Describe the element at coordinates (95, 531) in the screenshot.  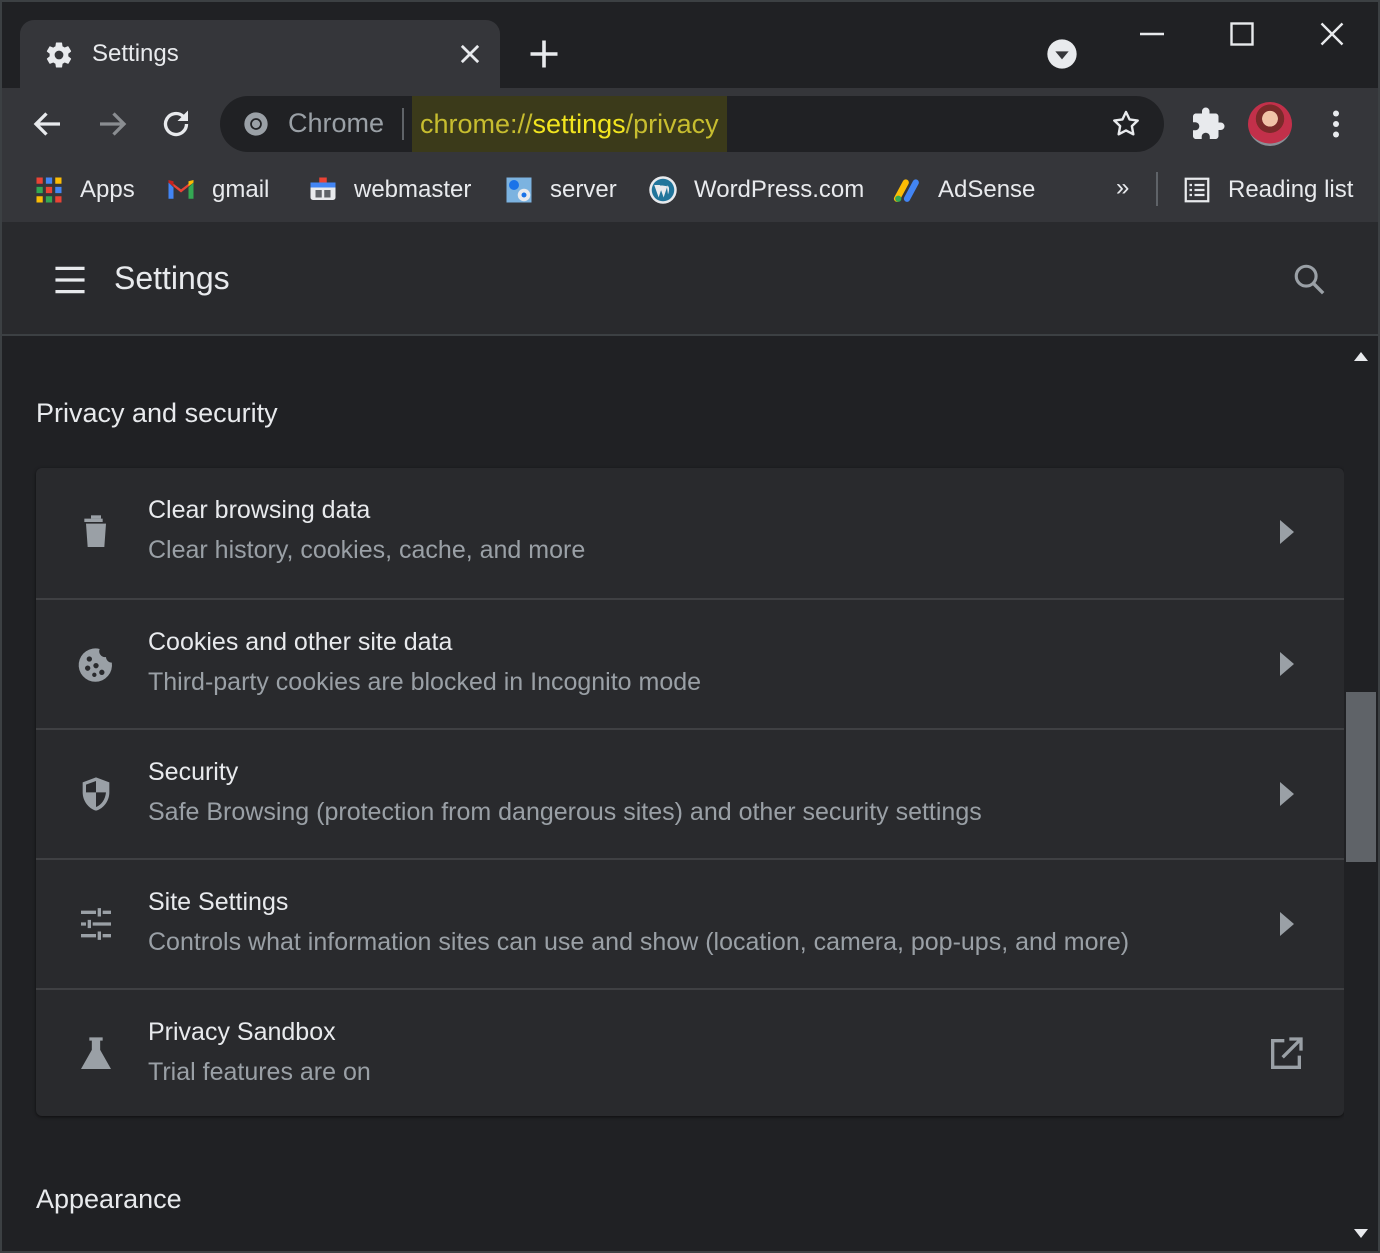
I see `trash-icon` at that location.